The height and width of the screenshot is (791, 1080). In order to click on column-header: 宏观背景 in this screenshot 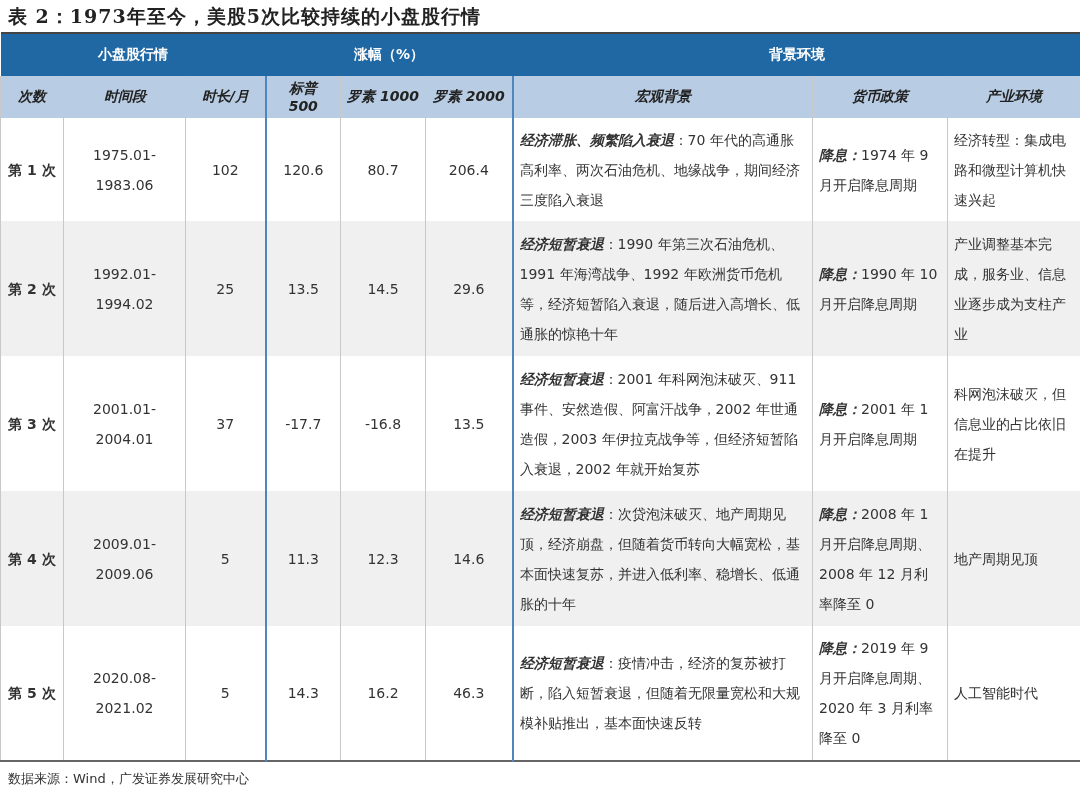, I will do `click(662, 97)`.